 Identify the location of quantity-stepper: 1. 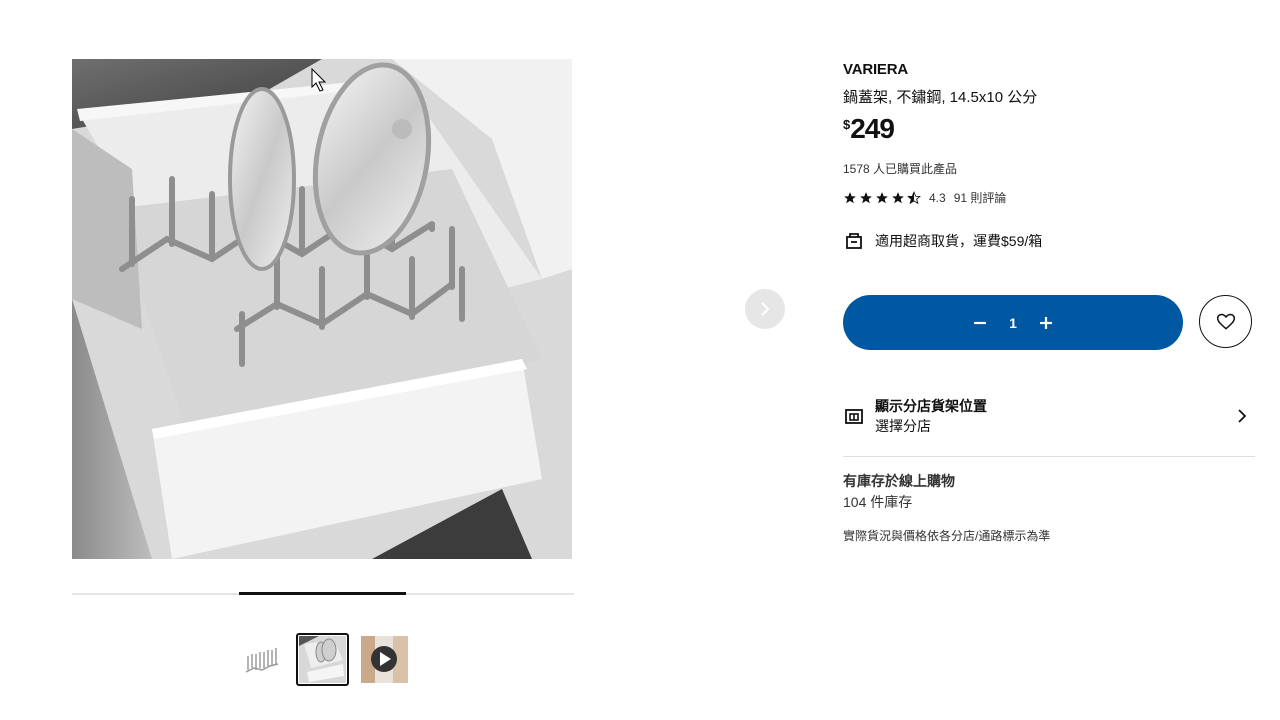
(1013, 322).